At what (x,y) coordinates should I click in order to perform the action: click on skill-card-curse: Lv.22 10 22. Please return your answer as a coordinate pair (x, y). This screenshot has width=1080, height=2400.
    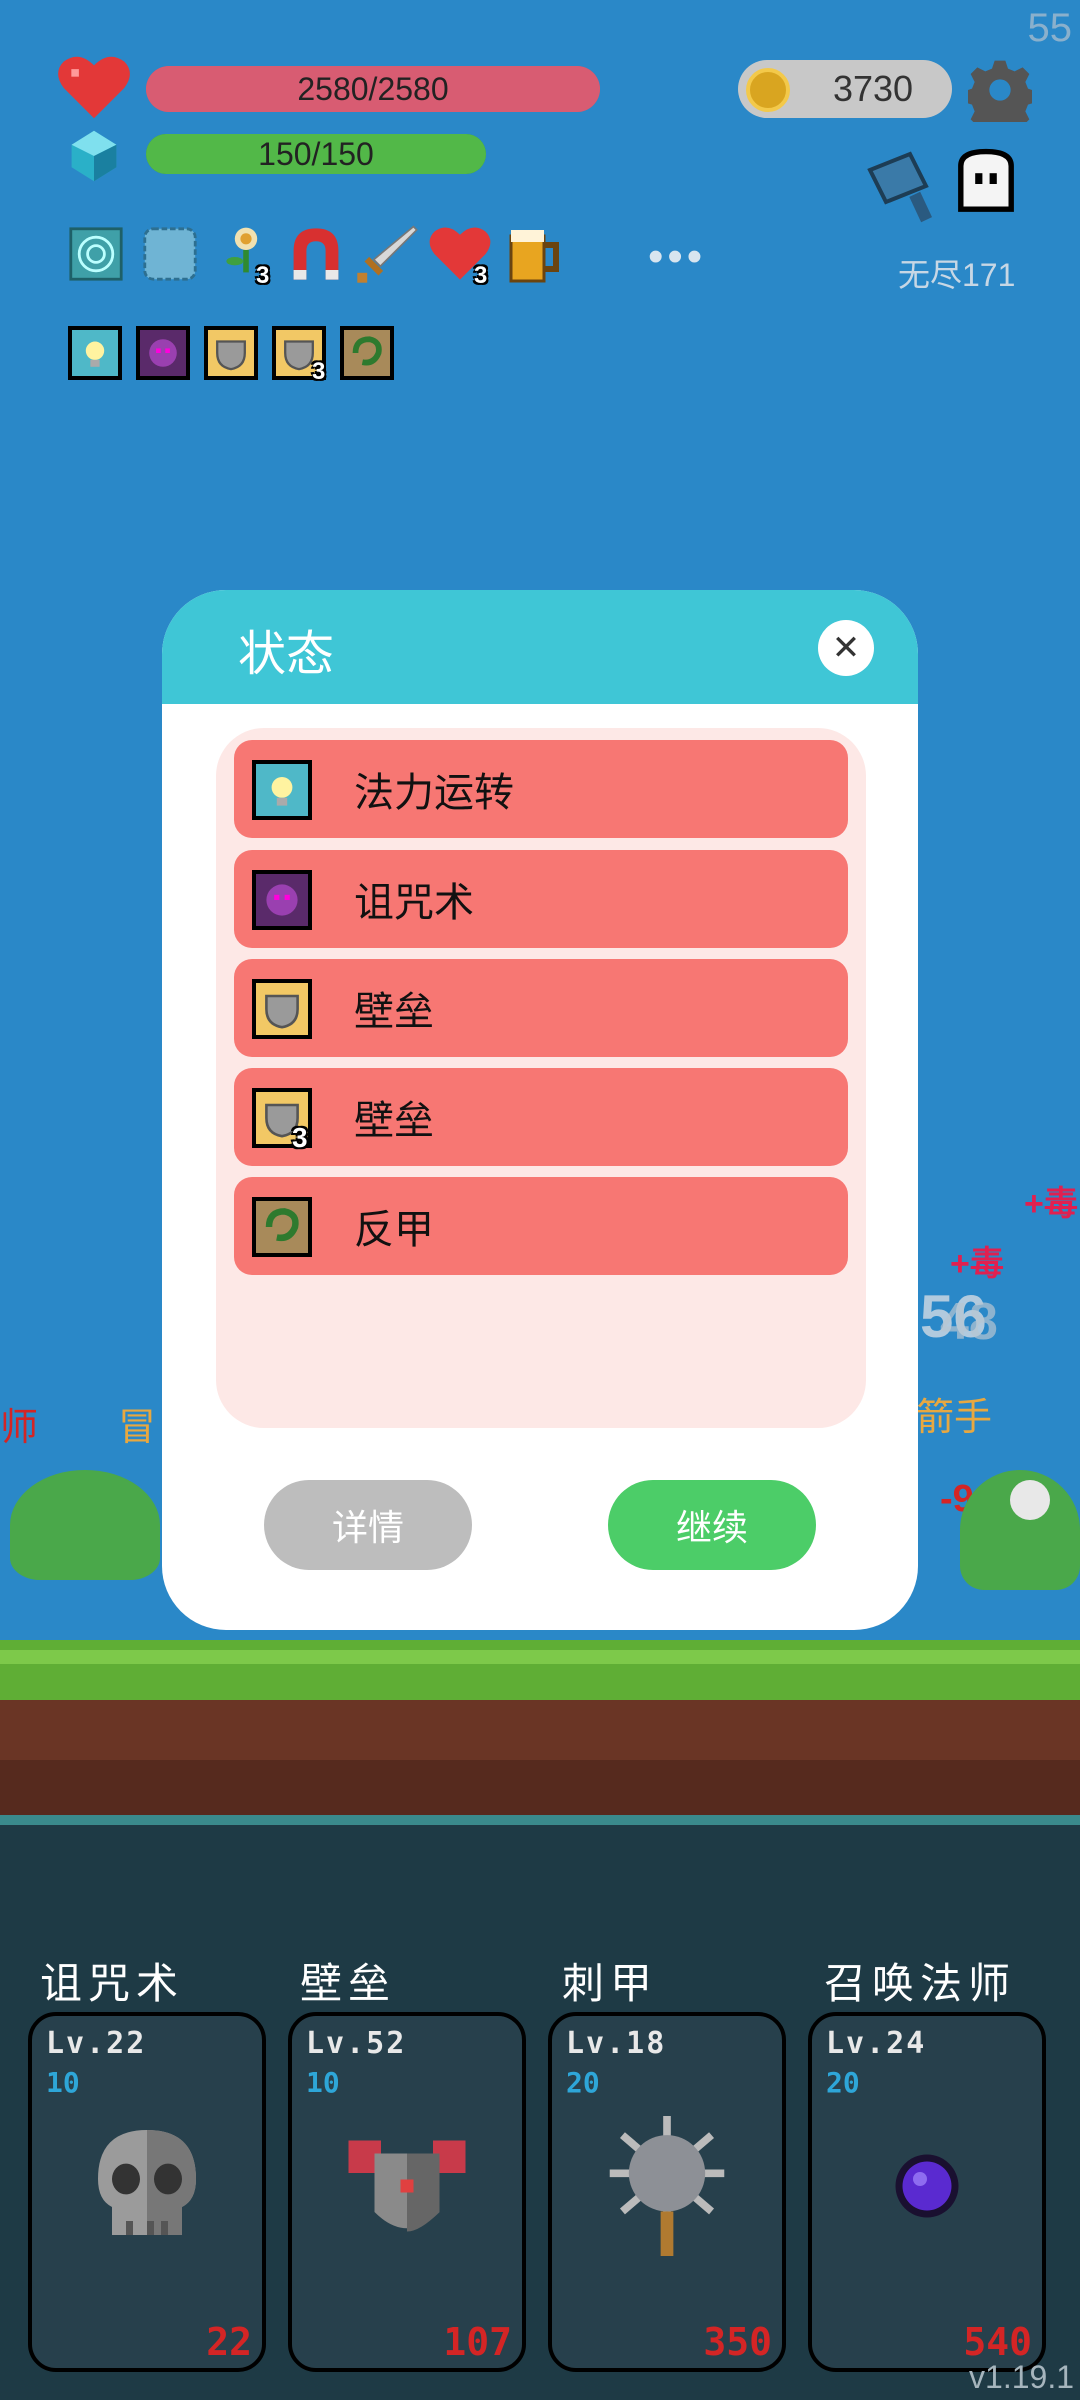
    Looking at the image, I should click on (147, 2192).